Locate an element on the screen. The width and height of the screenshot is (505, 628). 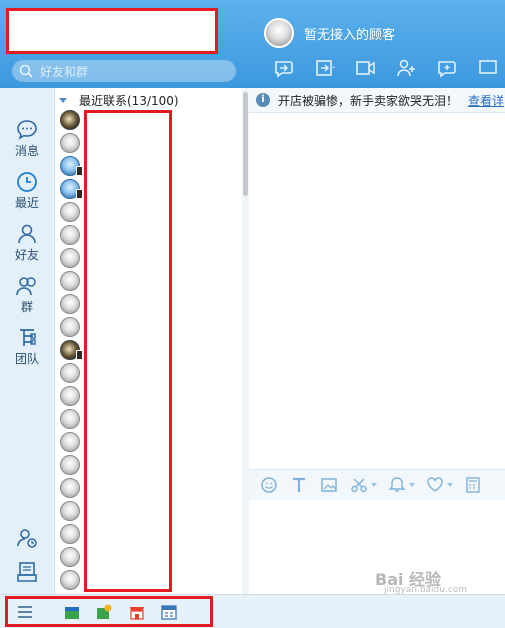
video-button is located at coordinates (365, 68).